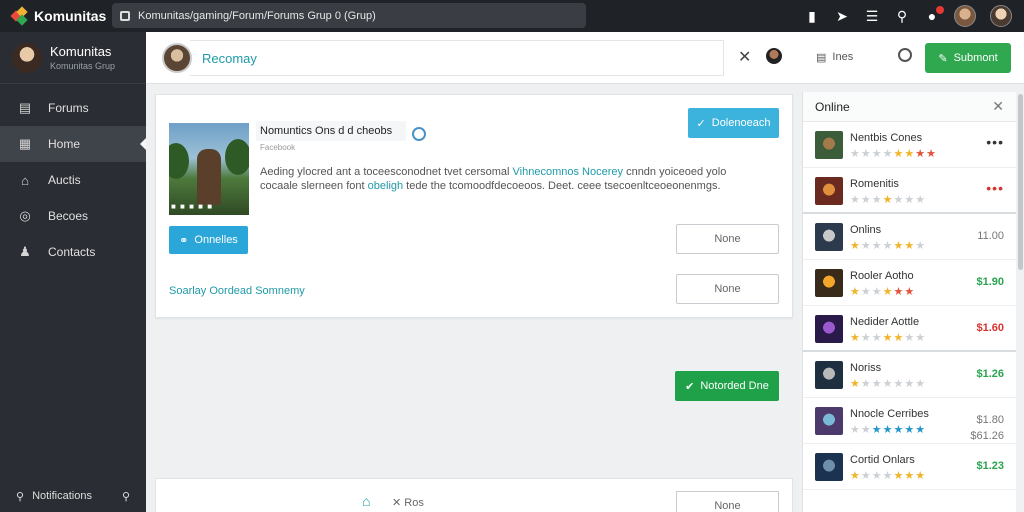 This screenshot has width=1024, height=512. What do you see at coordinates (68, 216) in the screenshot?
I see `sidebar-item-label: Becoes` at bounding box center [68, 216].